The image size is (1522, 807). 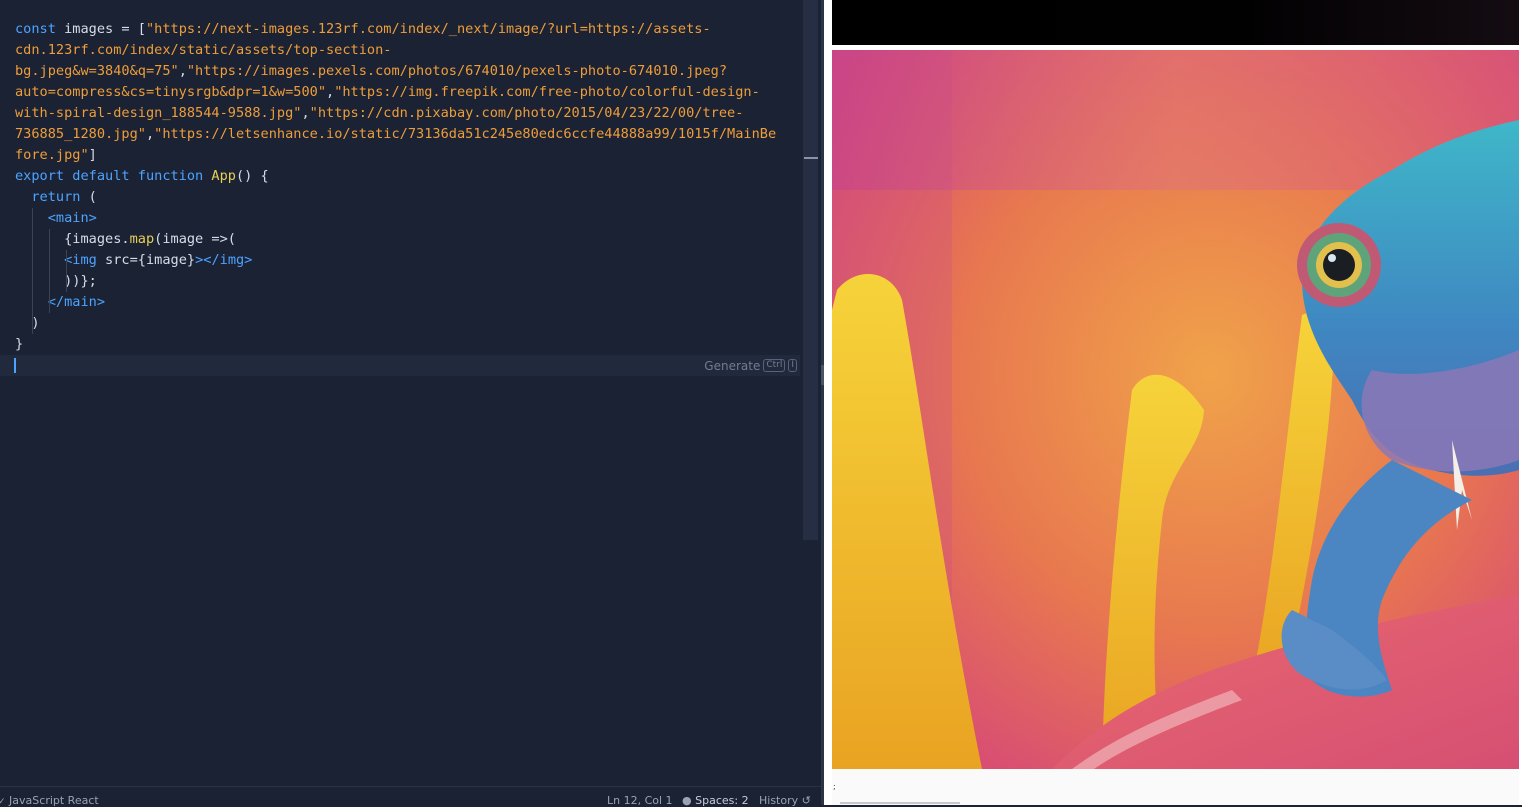 What do you see at coordinates (76, 302) in the screenshot?
I see `code-token: </main>` at bounding box center [76, 302].